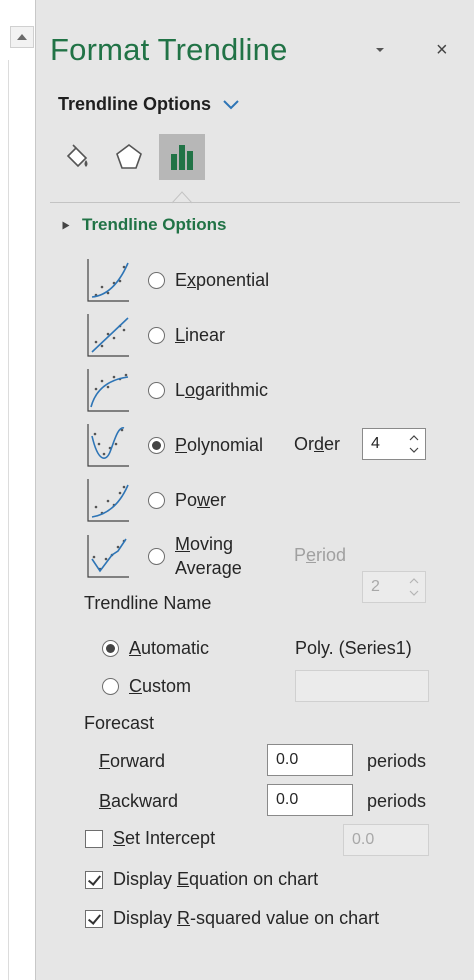 This screenshot has height=980, width=474. Describe the element at coordinates (219, 445) in the screenshot. I see `polynomial-label: Polynomial` at that location.